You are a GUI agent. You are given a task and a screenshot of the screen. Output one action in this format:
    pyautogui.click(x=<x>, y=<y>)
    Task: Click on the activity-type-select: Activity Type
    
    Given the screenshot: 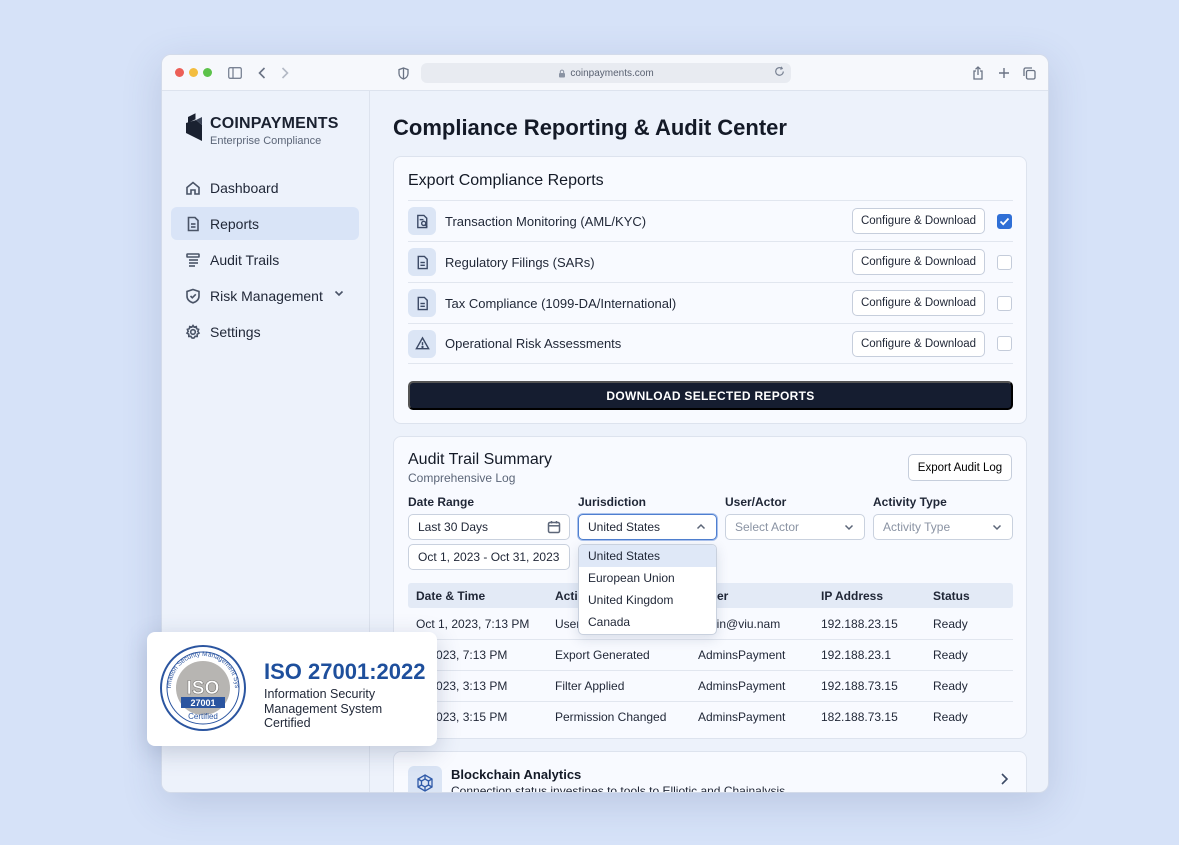 What is the action you would take?
    pyautogui.click(x=943, y=527)
    